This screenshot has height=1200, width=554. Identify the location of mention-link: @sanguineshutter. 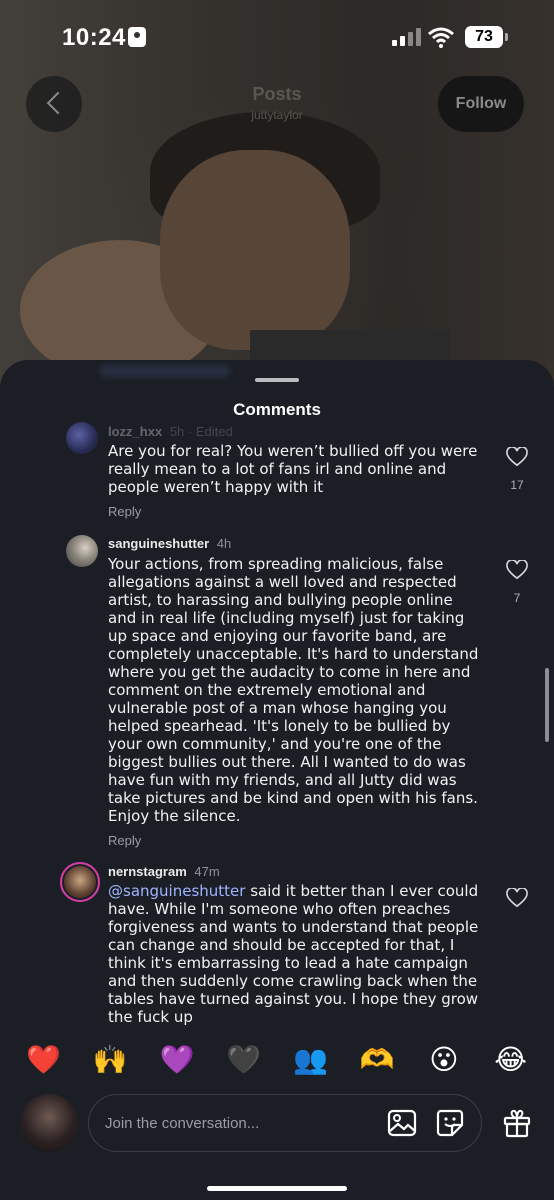
(176, 891).